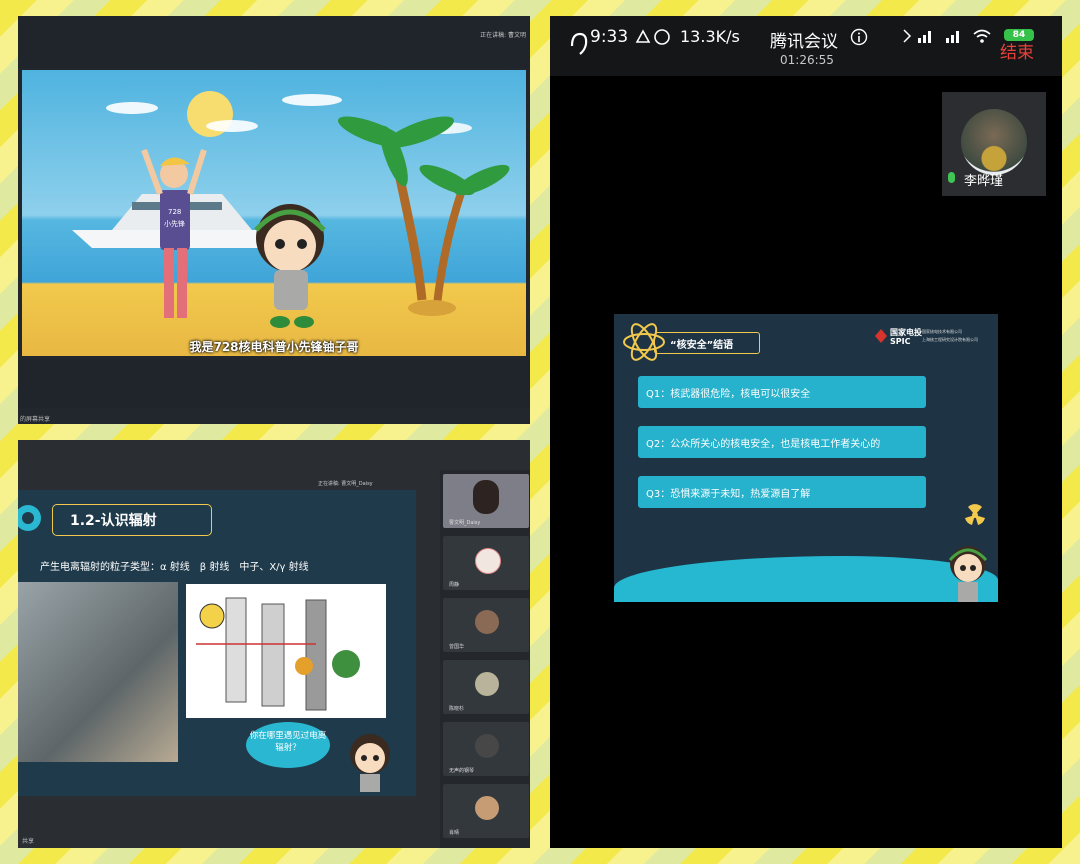 This screenshot has height=864, width=1080. What do you see at coordinates (274, 347) in the screenshot?
I see `video-subtitle: 我是728核电科普小先锋铀子哥` at bounding box center [274, 347].